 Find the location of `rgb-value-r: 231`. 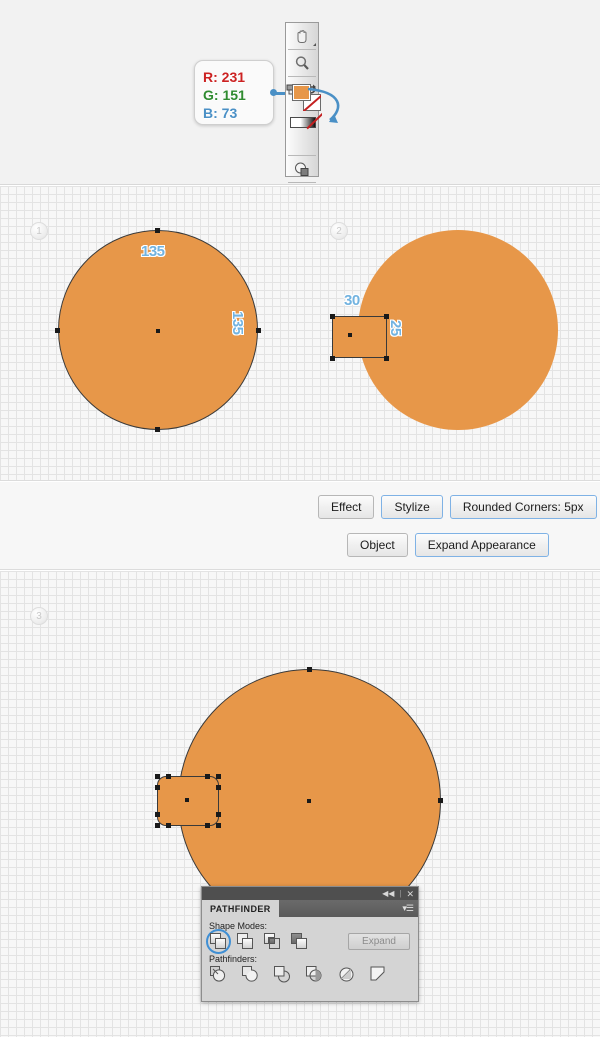

rgb-value-r: 231 is located at coordinates (233, 77).